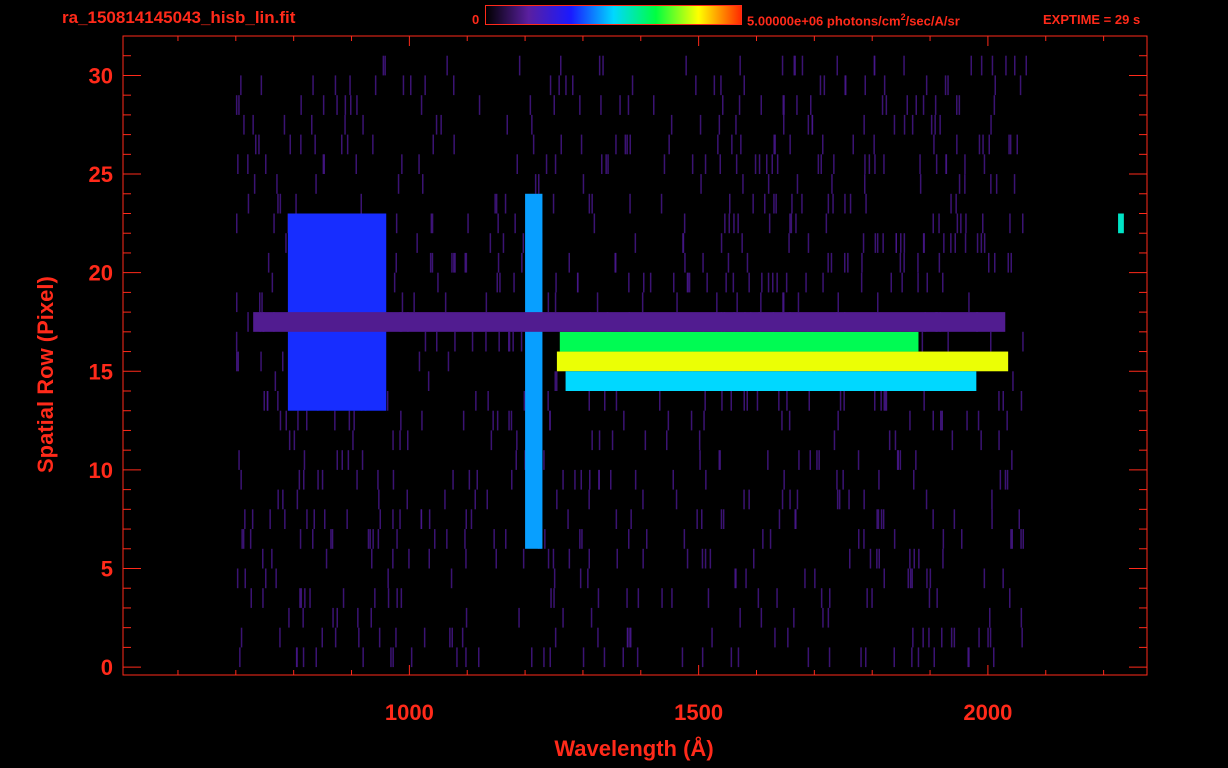 The height and width of the screenshot is (768, 1228). I want to click on x-tick-label: 2000, so click(987, 712).